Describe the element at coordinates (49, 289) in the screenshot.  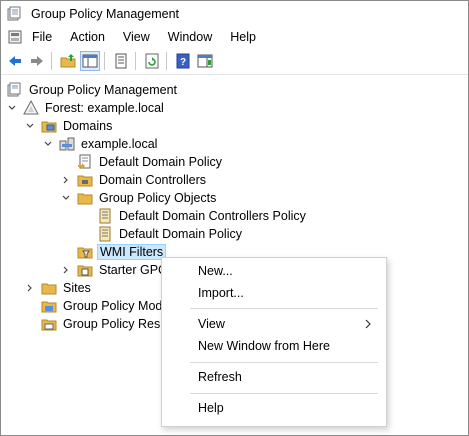
I see `sites-folder-icon` at that location.